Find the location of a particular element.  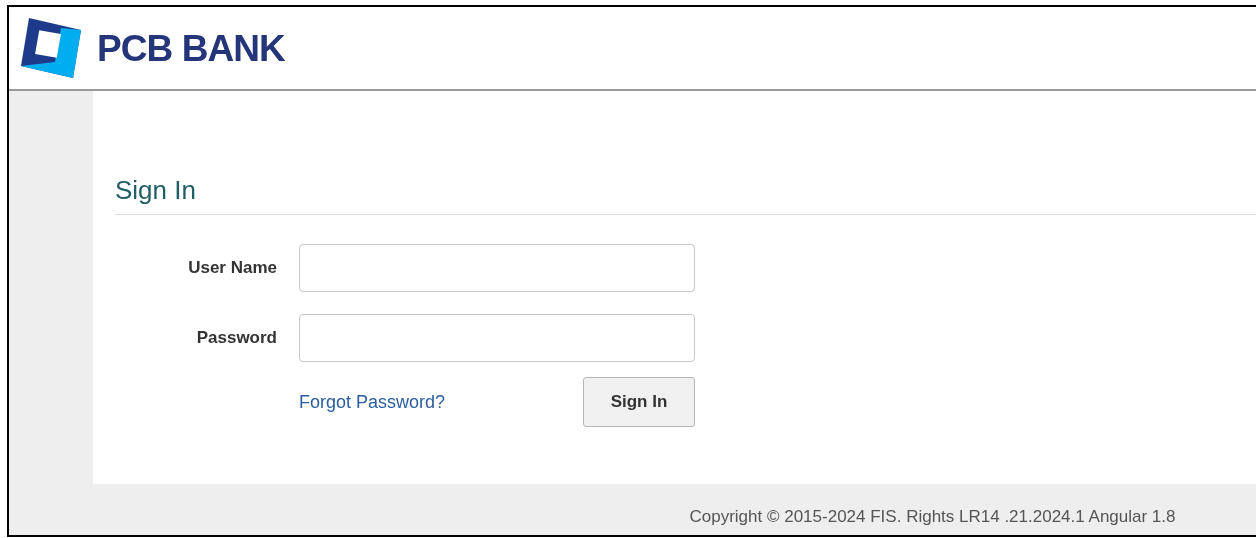

field-label: User Name is located at coordinates (232, 268).